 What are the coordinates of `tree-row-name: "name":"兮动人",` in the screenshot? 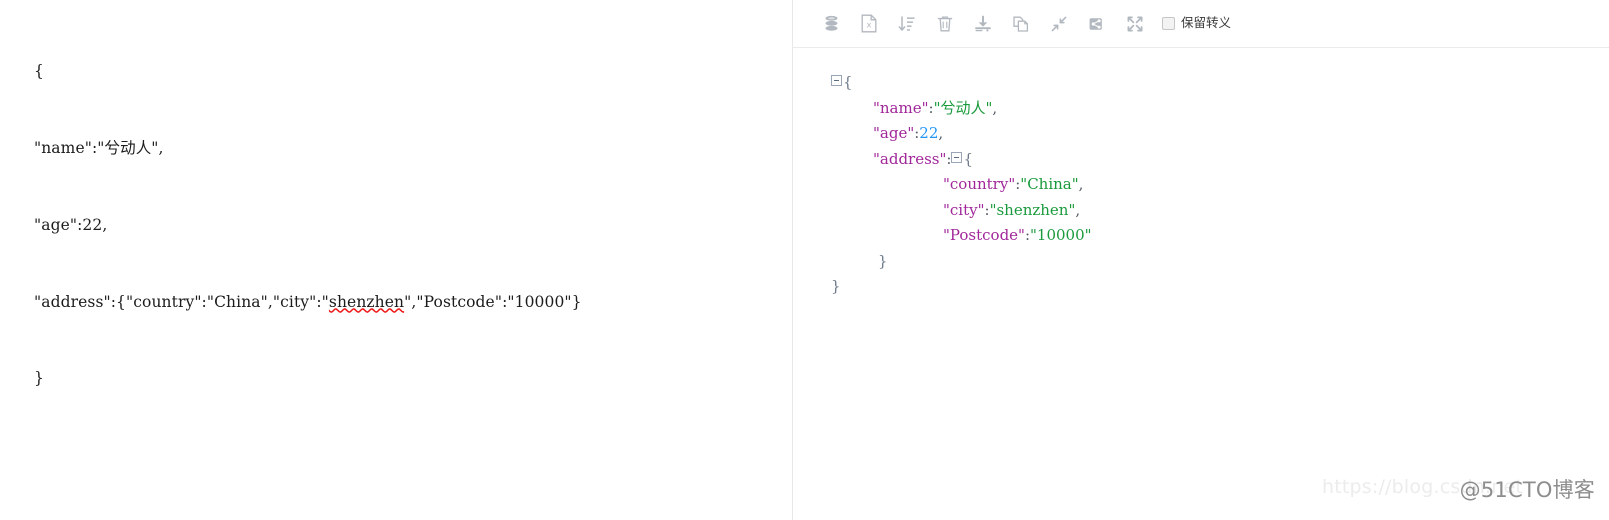 It's located at (1206, 109).